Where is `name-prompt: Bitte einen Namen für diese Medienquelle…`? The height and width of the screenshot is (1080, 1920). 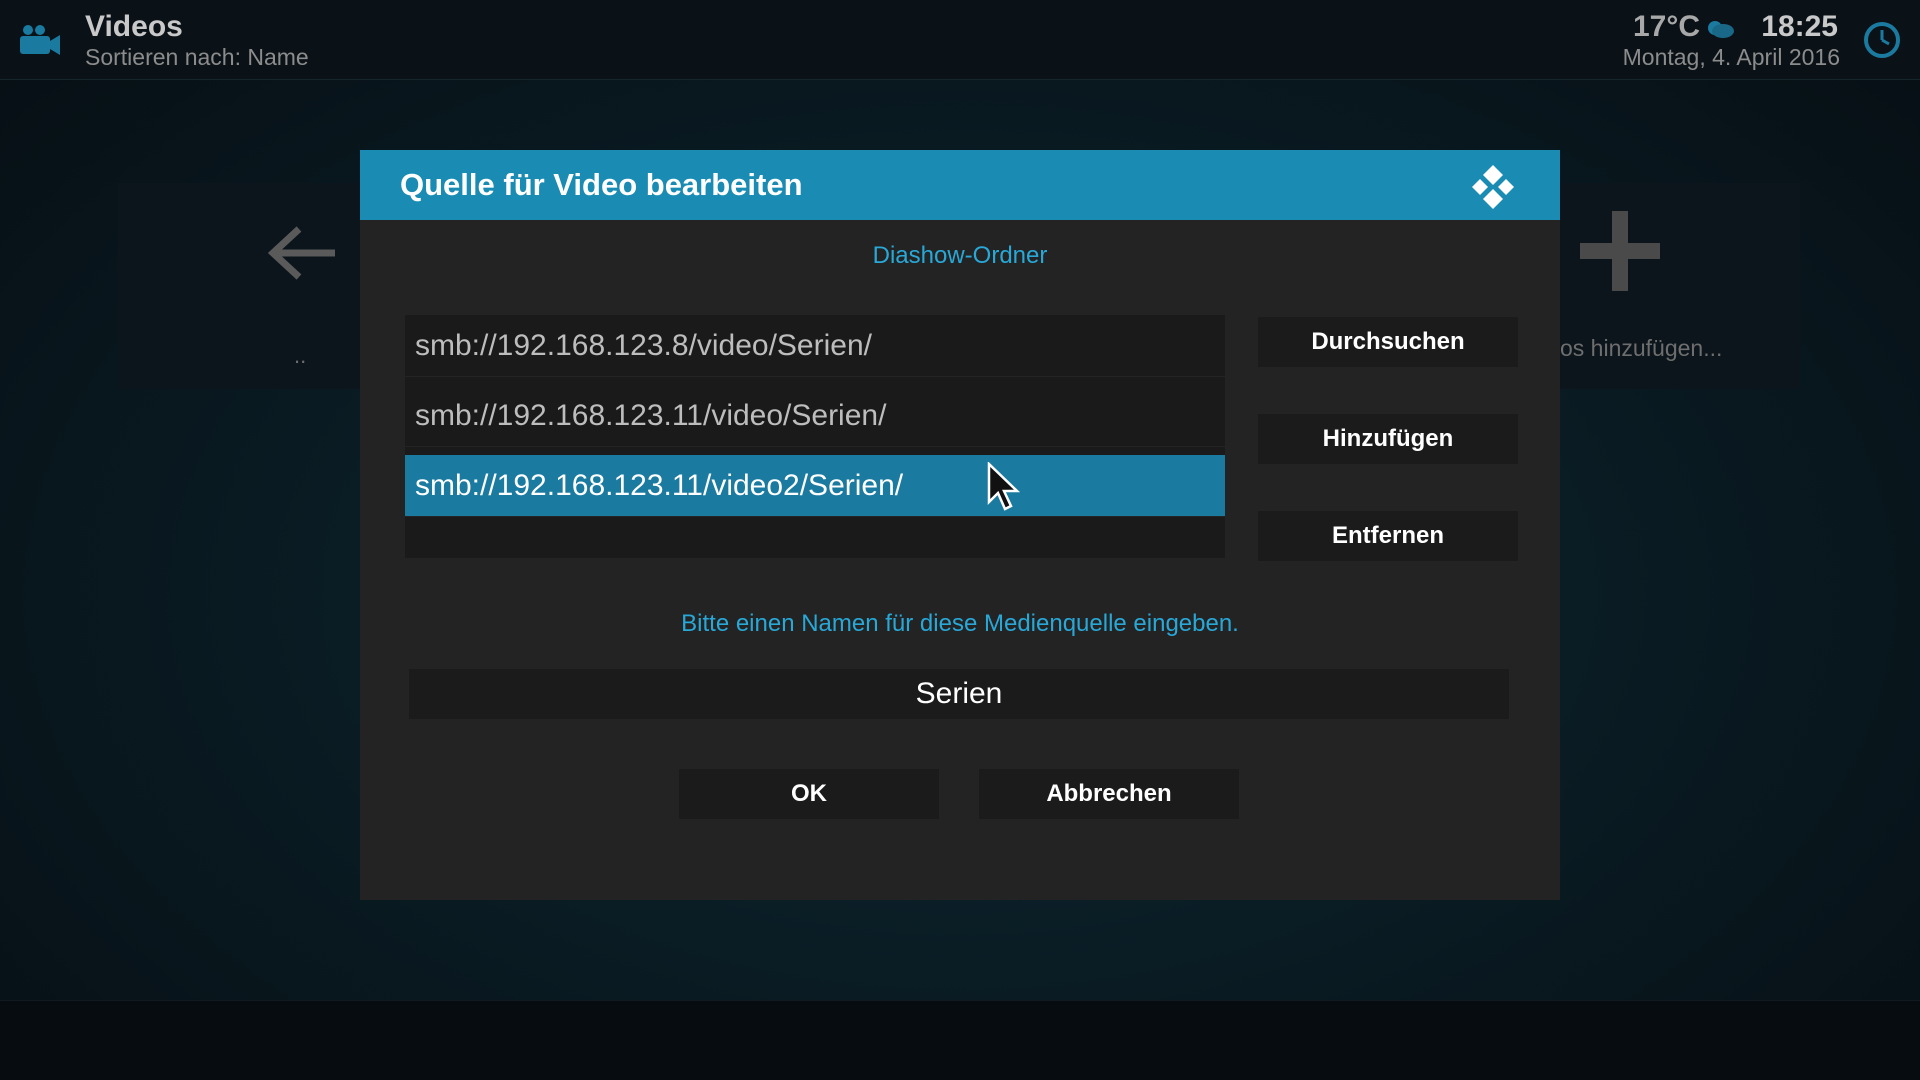
name-prompt: Bitte einen Namen für diese Medienquelle… is located at coordinates (960, 623).